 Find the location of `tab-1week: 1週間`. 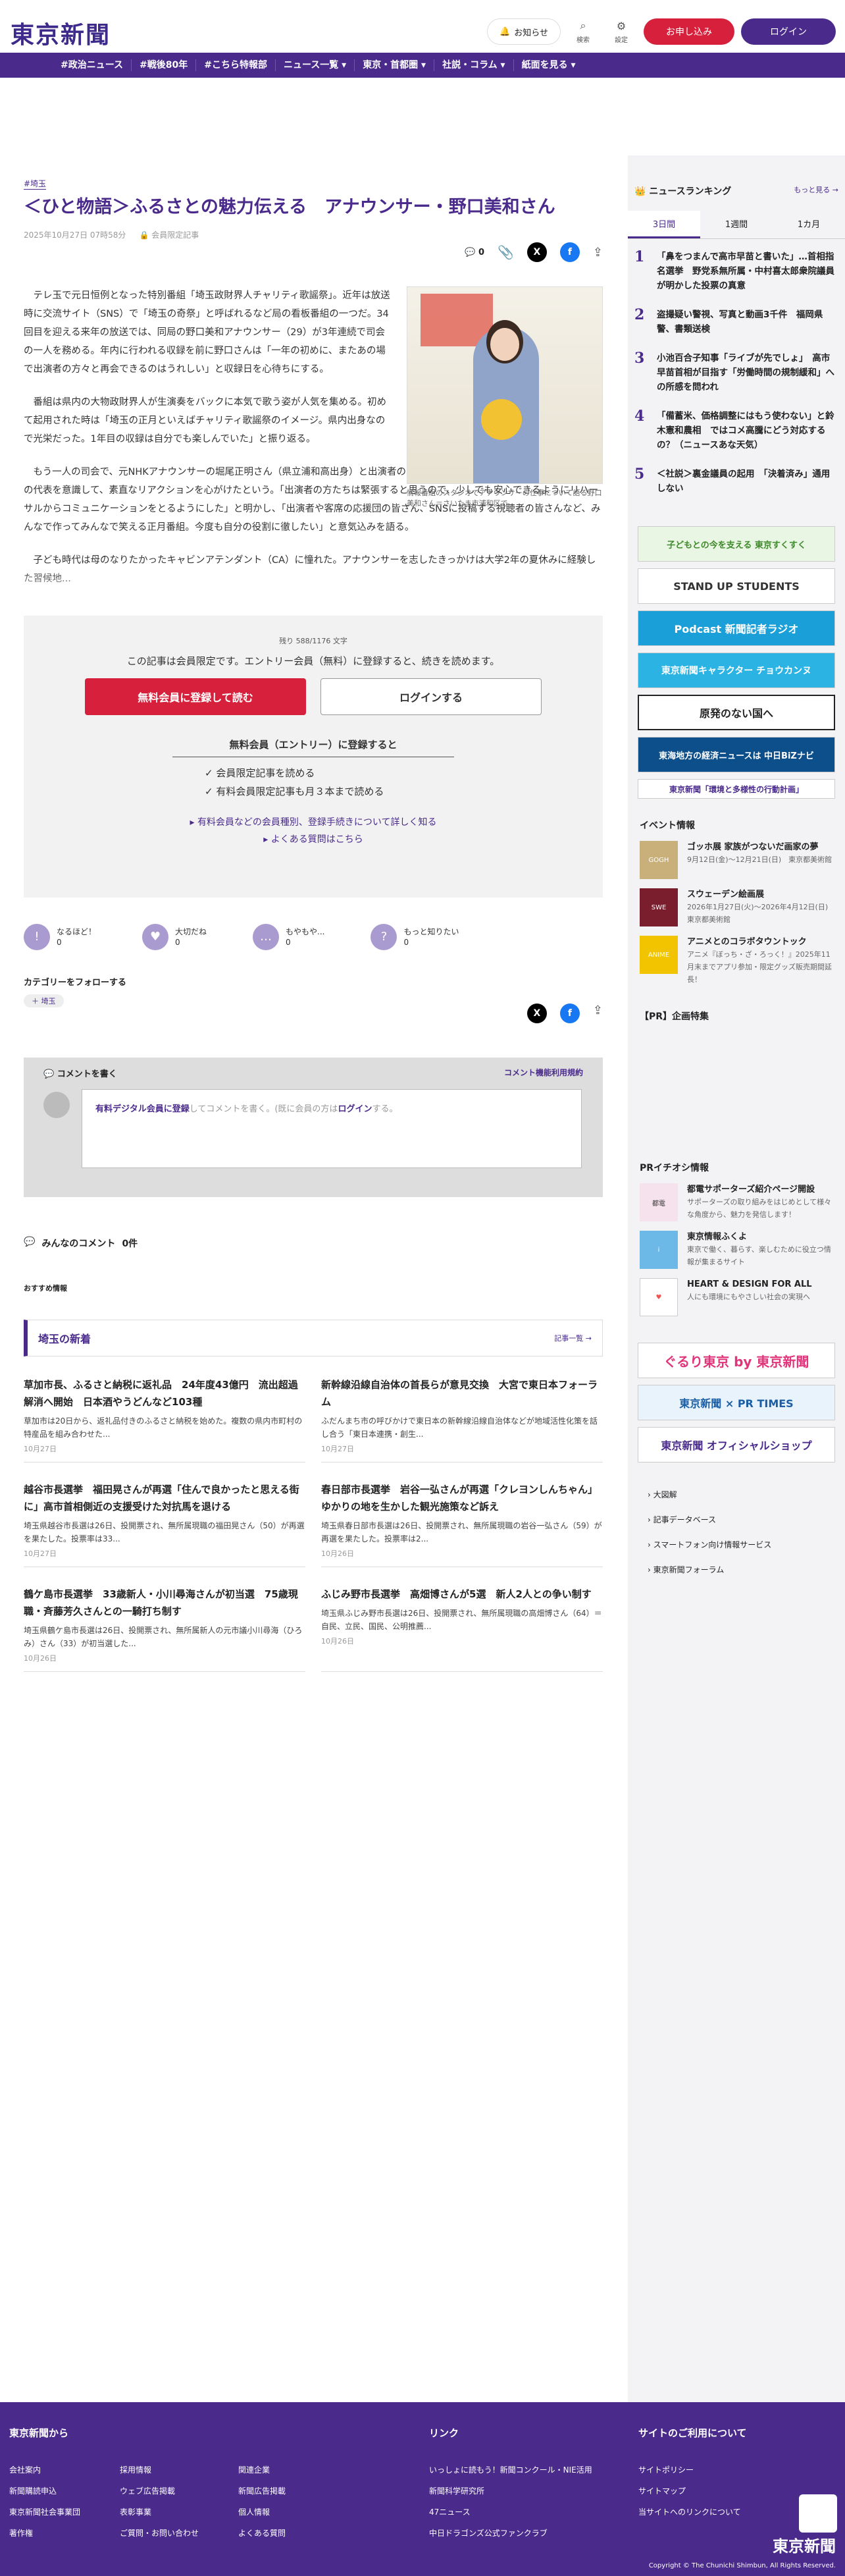

tab-1week: 1週間 is located at coordinates (737, 224).